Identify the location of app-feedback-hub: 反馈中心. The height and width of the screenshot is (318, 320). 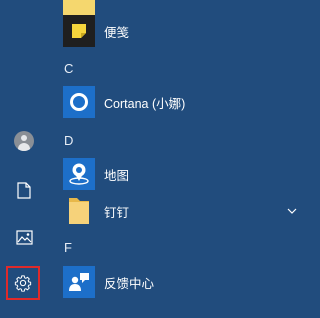
(191, 282).